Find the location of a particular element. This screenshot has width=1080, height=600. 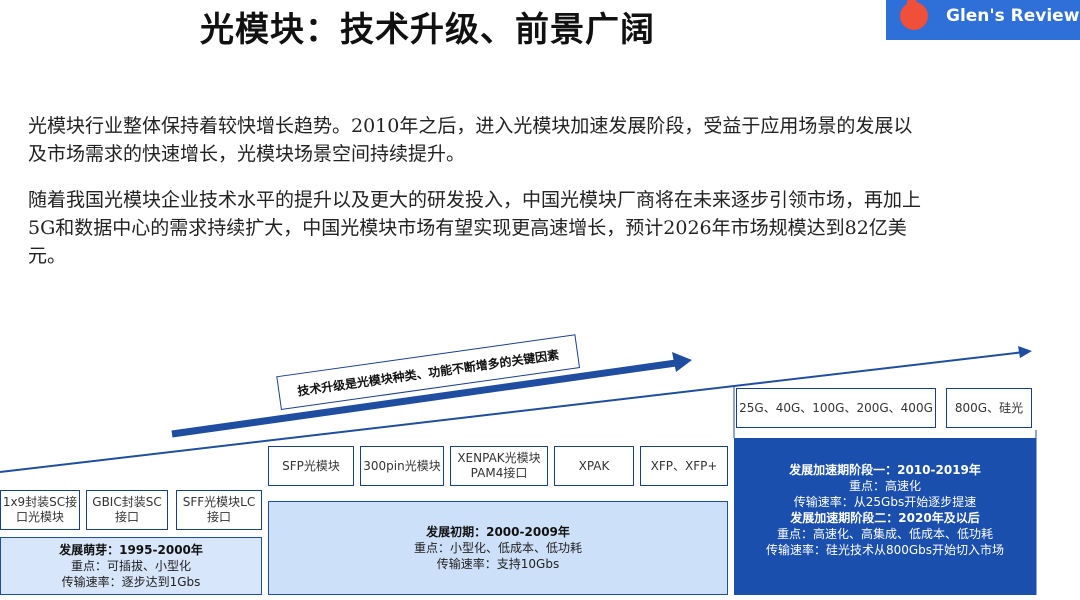

stage-3b-heading: 发展加速期阶段二：2020年及以后 is located at coordinates (885, 518).